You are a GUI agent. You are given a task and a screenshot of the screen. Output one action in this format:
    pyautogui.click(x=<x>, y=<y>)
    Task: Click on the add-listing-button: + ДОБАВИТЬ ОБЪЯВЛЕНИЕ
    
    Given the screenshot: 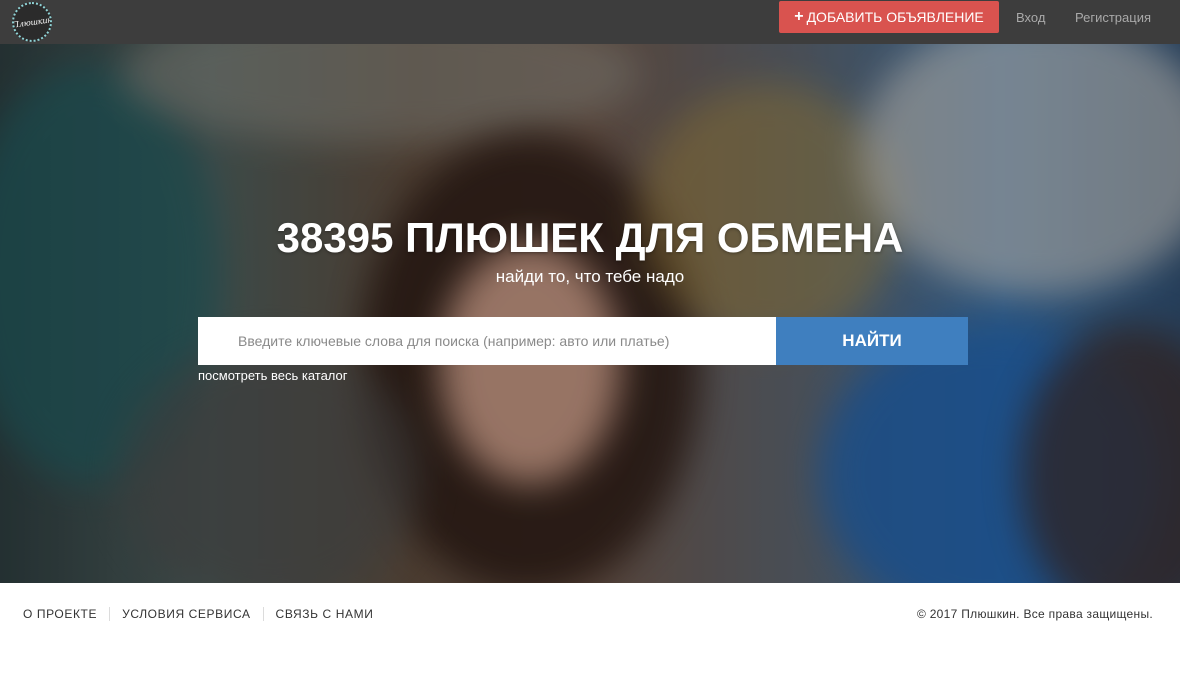 What is the action you would take?
    pyautogui.click(x=889, y=17)
    